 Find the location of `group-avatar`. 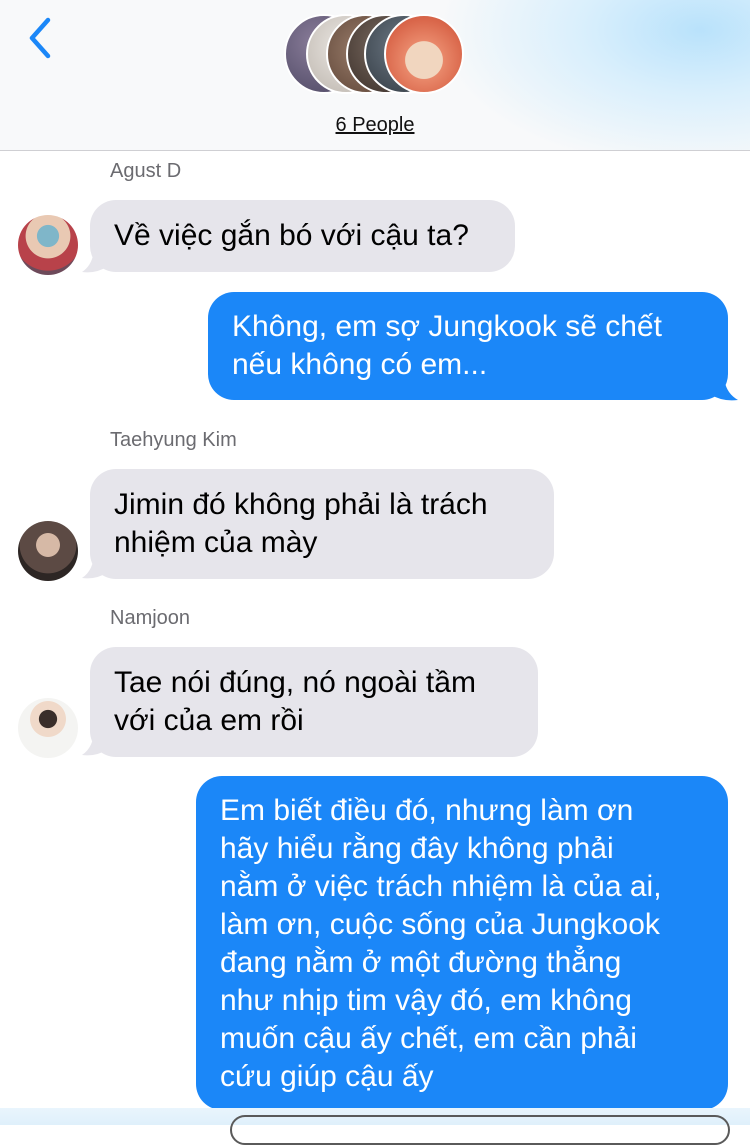

group-avatar is located at coordinates (424, 54).